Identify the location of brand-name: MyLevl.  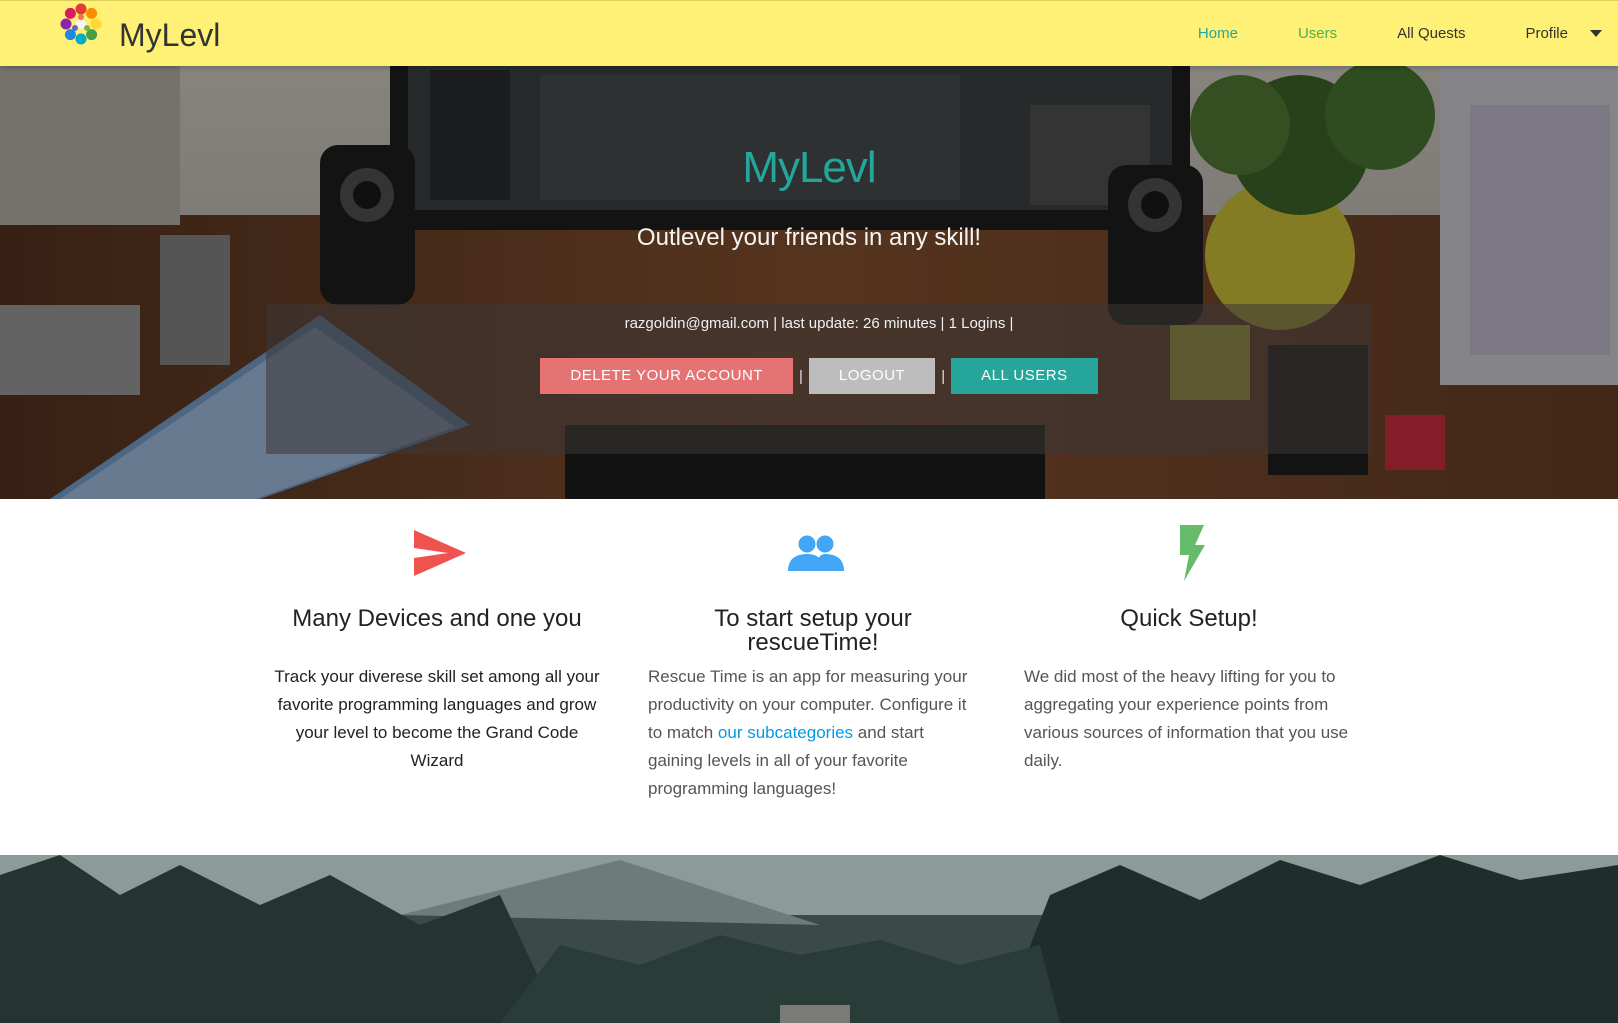
(169, 35).